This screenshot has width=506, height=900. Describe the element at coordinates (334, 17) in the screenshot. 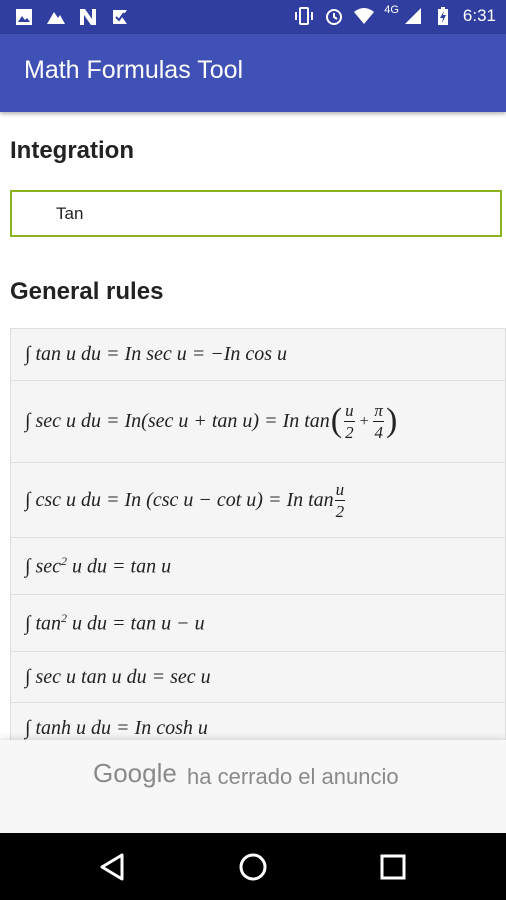

I see `alarm-icon` at that location.